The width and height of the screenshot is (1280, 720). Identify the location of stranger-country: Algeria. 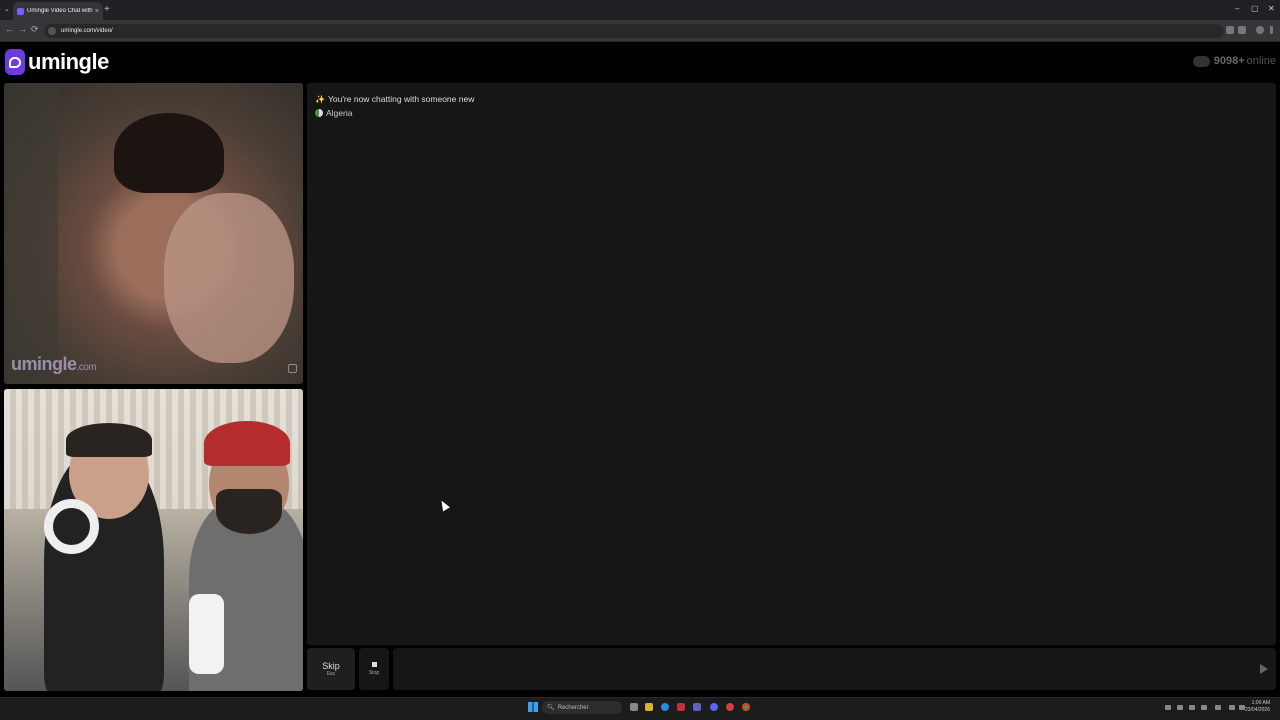
(333, 113).